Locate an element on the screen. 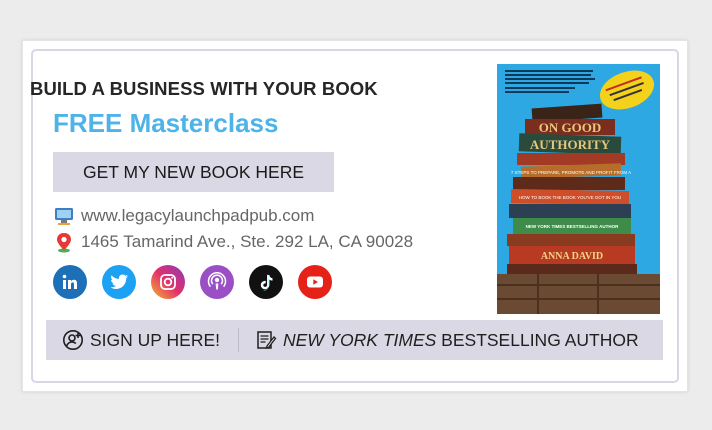 This screenshot has width=712, height=430. cover-title-line1: ON GOOD is located at coordinates (570, 127).